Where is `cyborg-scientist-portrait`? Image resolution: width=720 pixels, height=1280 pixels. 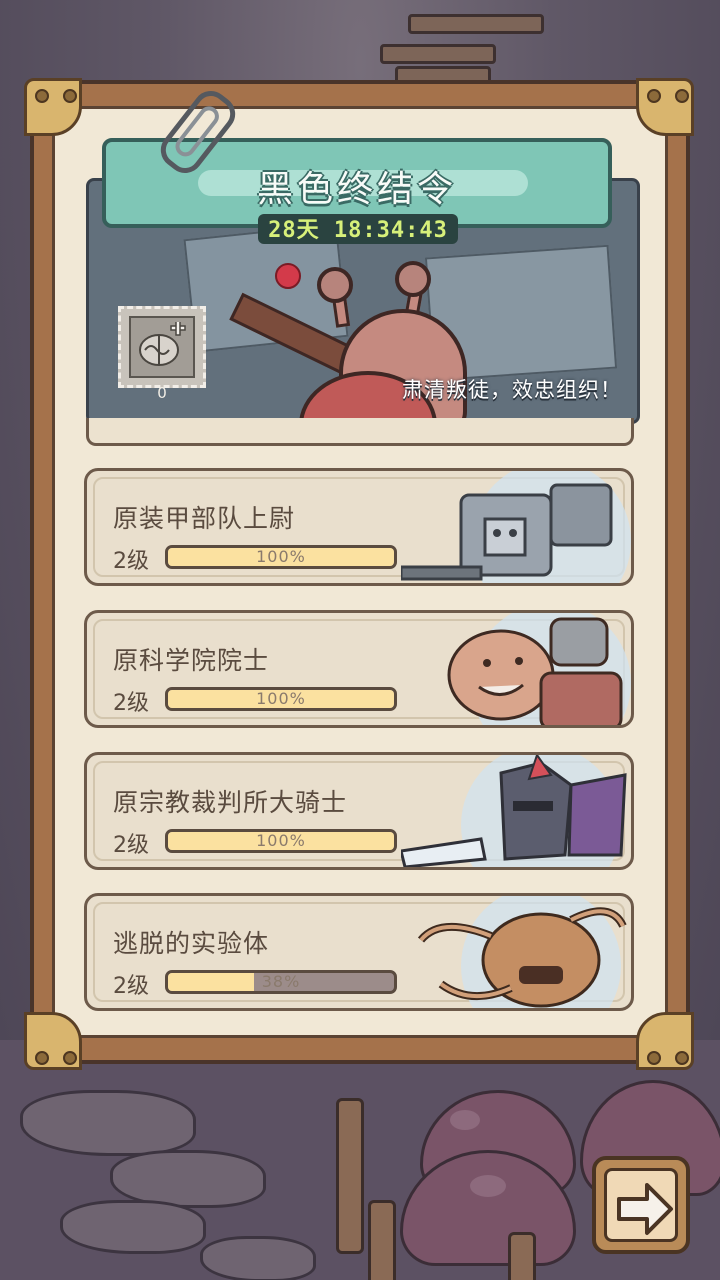
cyborg-scientist-portrait is located at coordinates (539, 669).